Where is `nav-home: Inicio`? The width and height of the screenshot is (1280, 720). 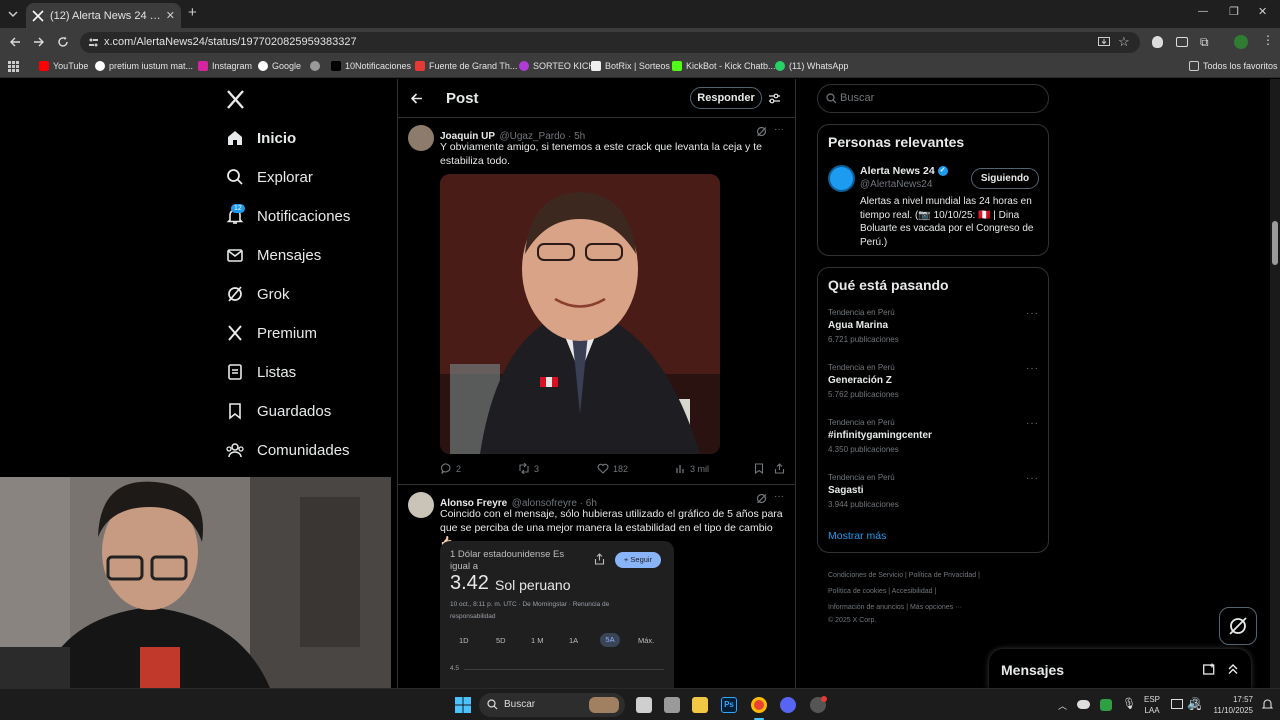 nav-home: Inicio is located at coordinates (261, 138).